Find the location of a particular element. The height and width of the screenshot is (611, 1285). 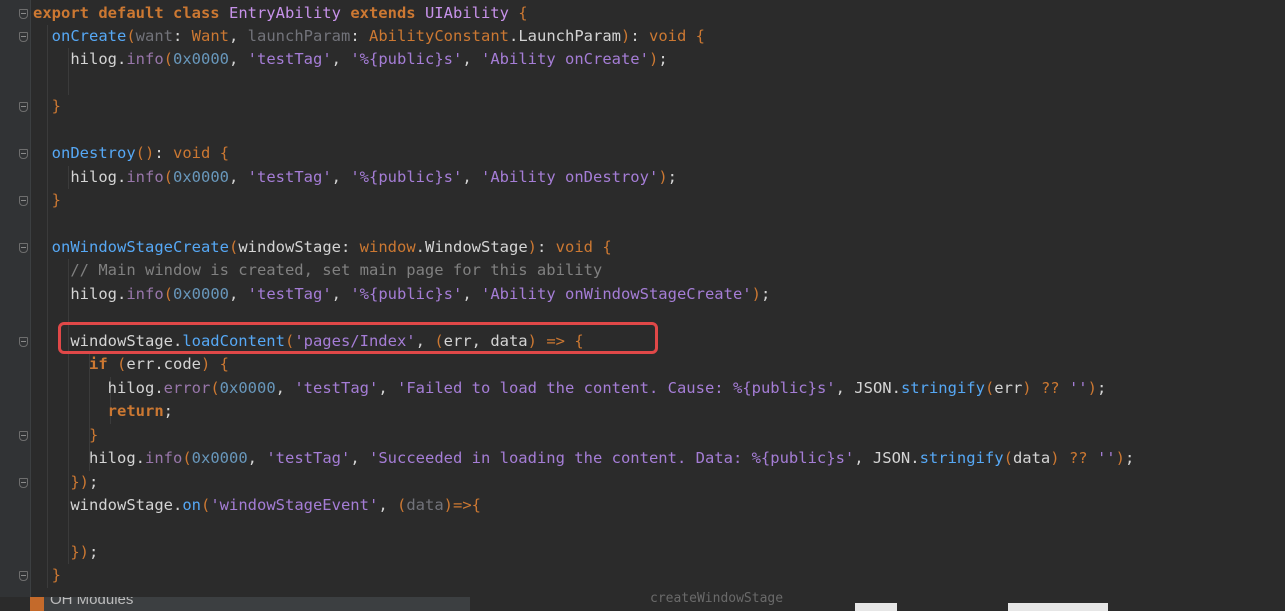

code-token: stringify is located at coordinates (961, 458).